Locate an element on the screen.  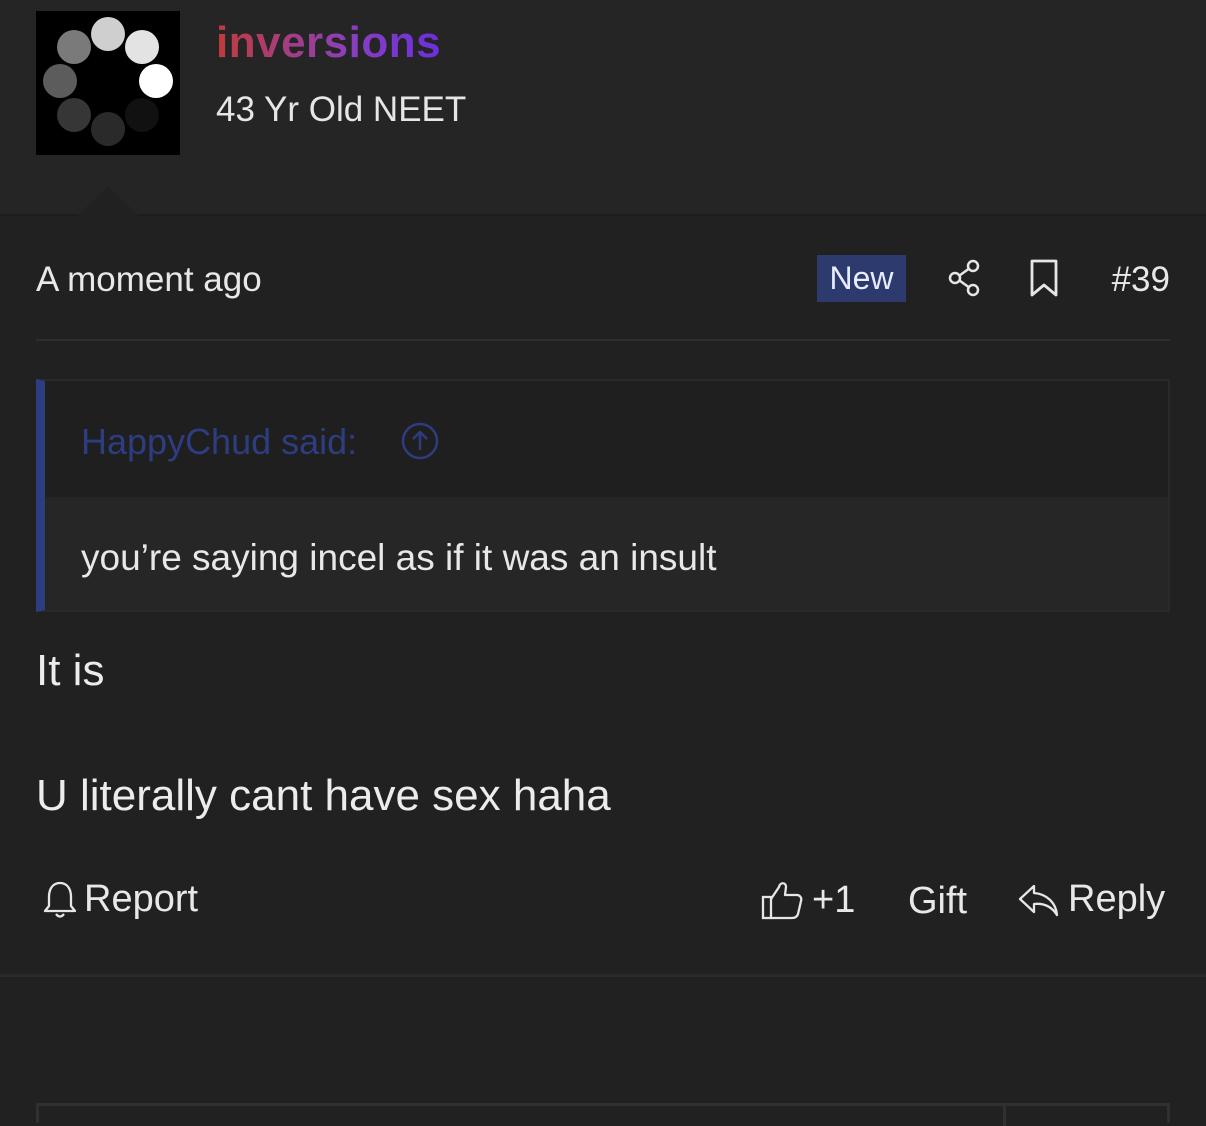
reply-label: Reply is located at coordinates (1117, 899).